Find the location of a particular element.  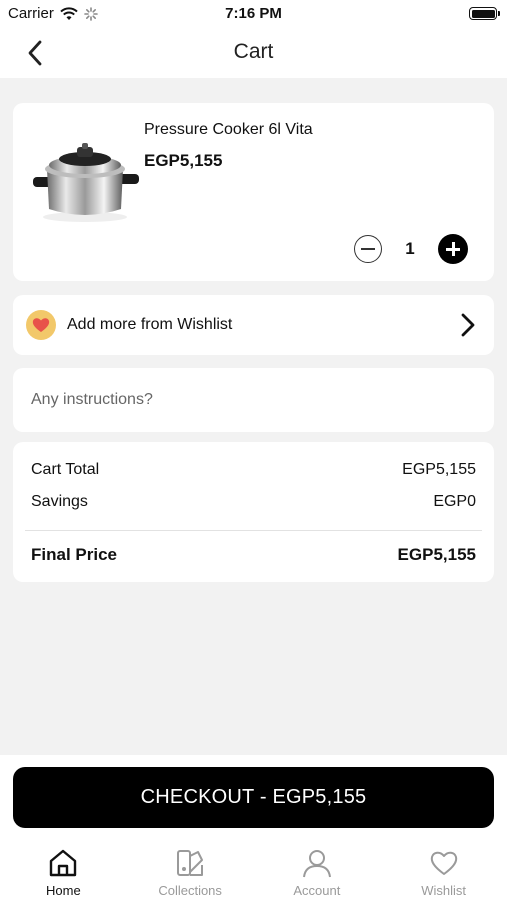

final-price-row: Final Price EGP5,155 is located at coordinates (253, 555).